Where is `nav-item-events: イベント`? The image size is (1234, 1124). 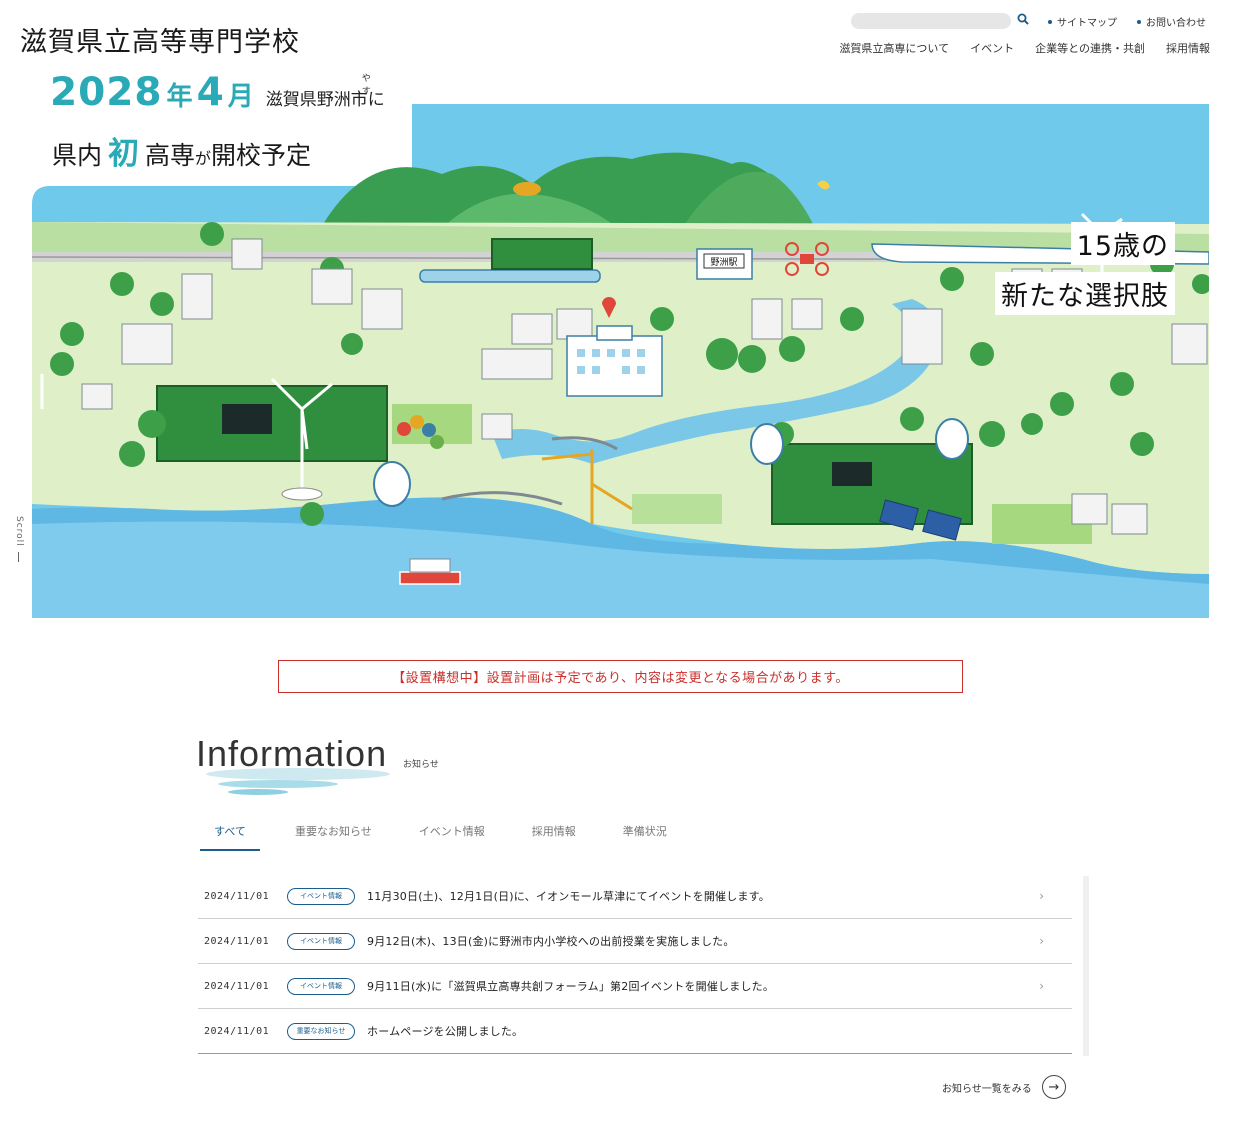
nav-item-events: イベント is located at coordinates (992, 48).